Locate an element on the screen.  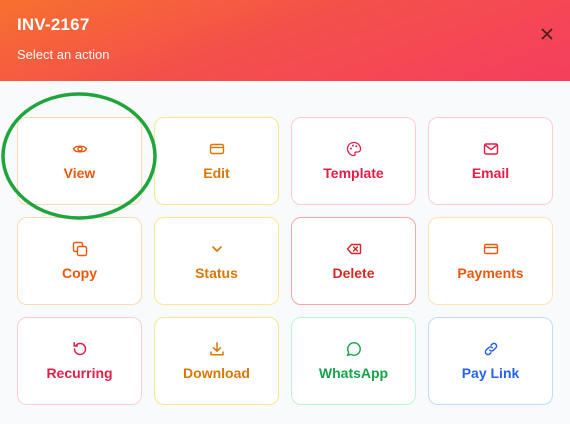
view-action-label: View is located at coordinates (79, 173).